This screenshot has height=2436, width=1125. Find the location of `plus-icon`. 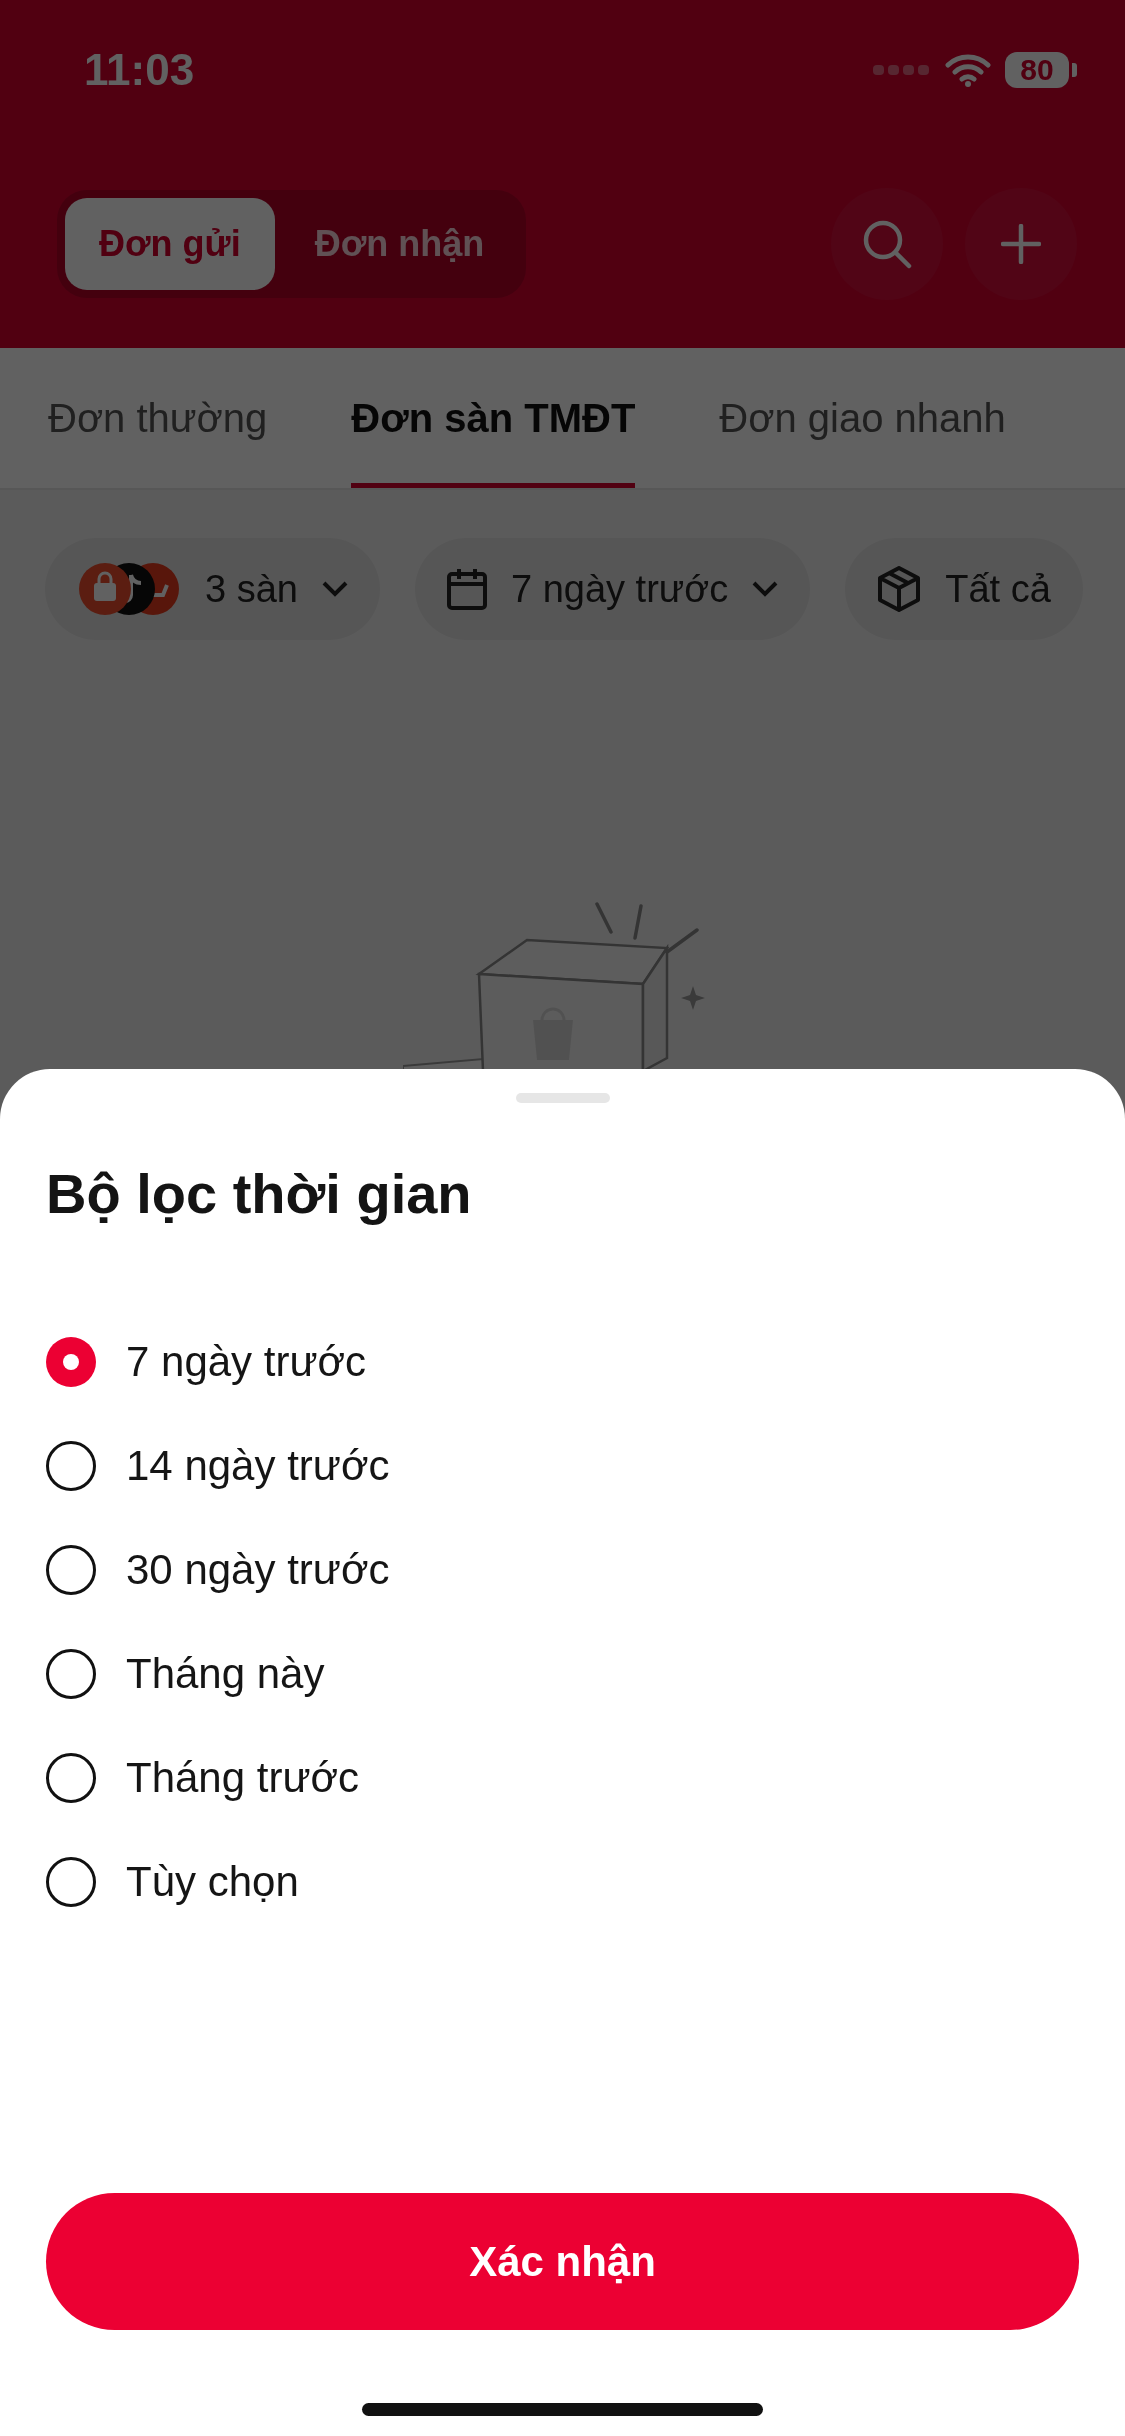

plus-icon is located at coordinates (1021, 244).